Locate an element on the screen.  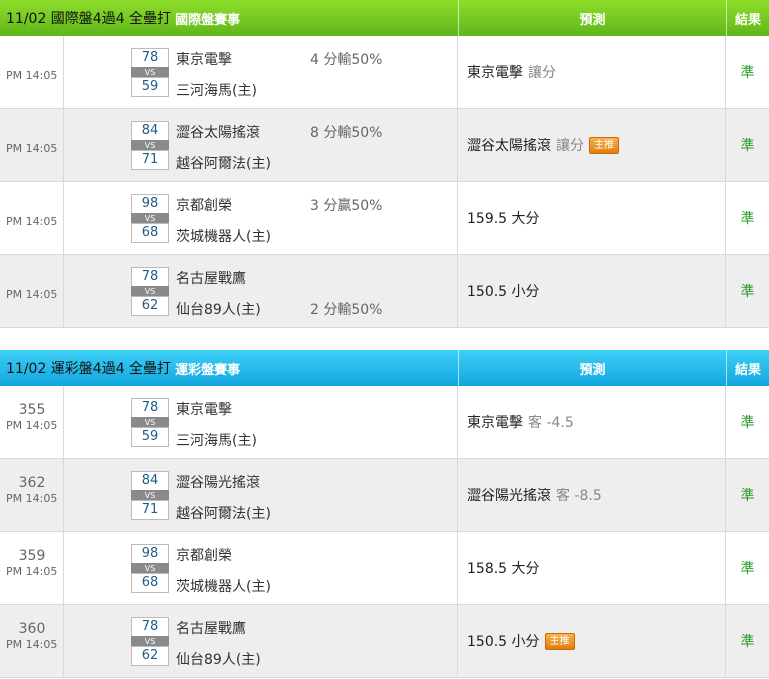
section-title: 11/02 國際盤4過4 全壘打 國際盤賽事 is located at coordinates (229, 18).